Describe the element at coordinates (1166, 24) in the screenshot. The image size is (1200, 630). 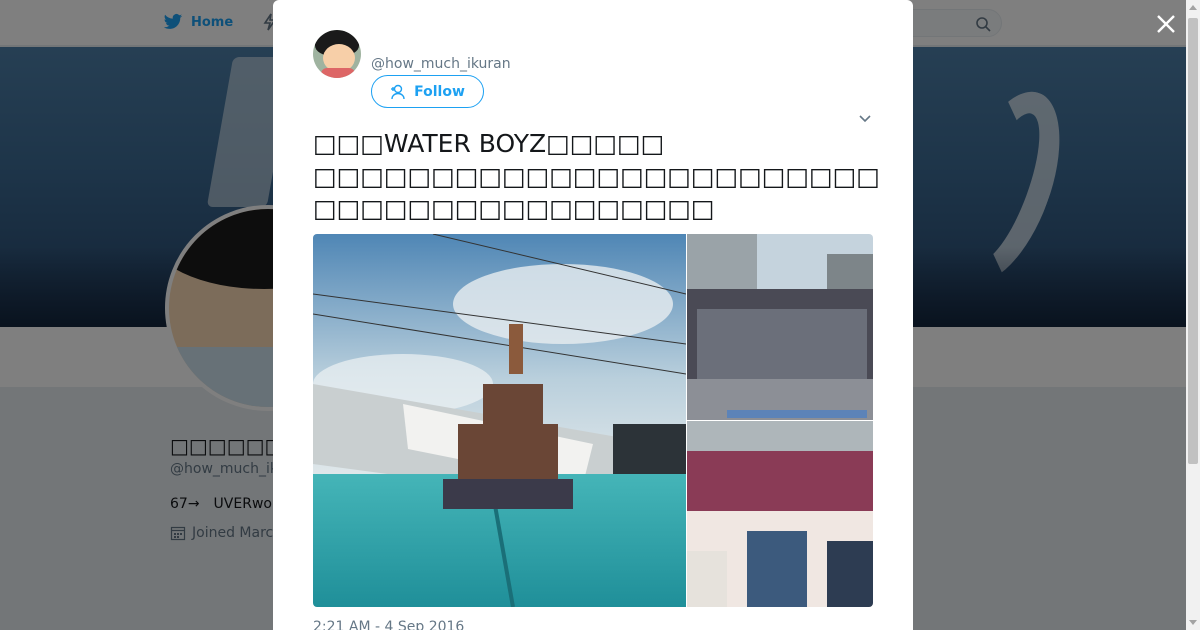
I see `close-icon` at that location.